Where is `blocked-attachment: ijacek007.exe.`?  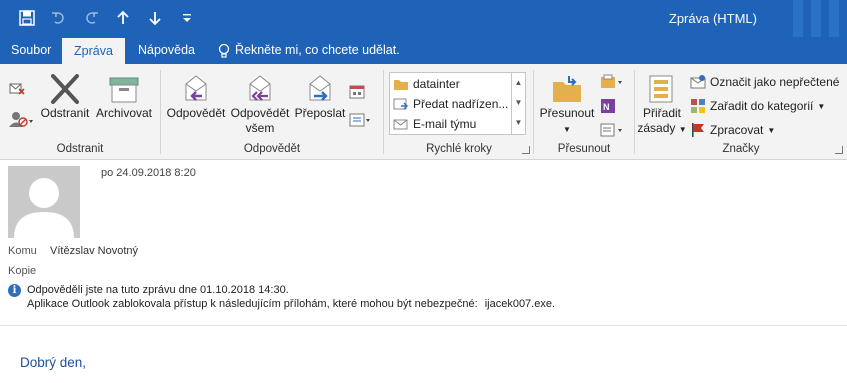 blocked-attachment: ijacek007.exe. is located at coordinates (520, 304).